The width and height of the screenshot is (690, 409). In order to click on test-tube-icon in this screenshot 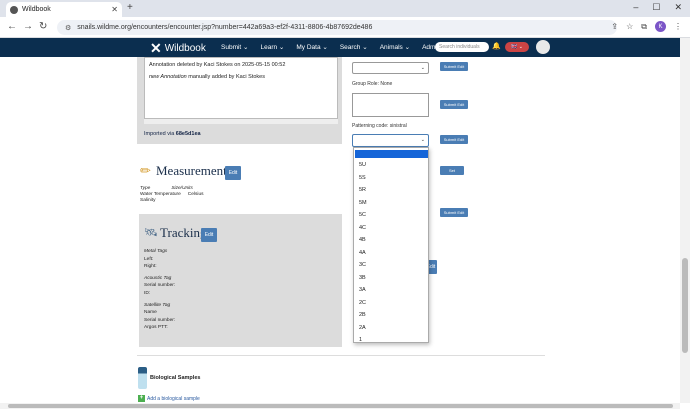, I will do `click(142, 378)`.